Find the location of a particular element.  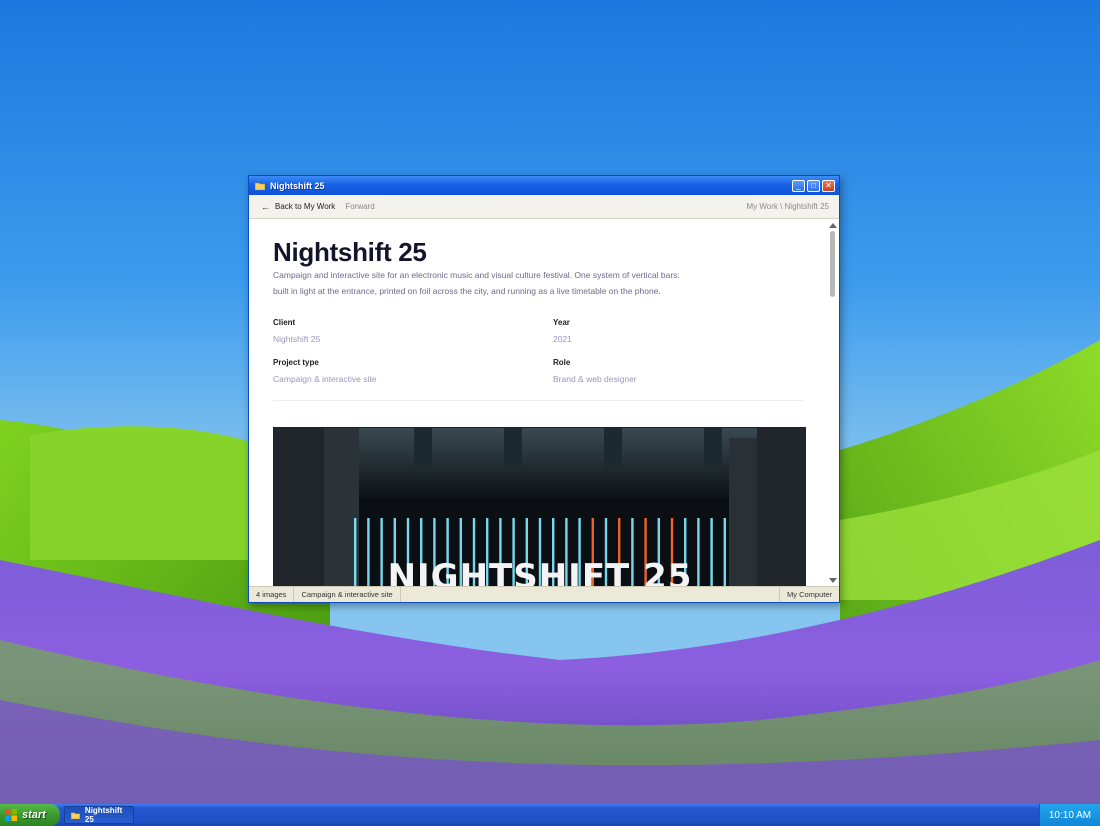

meta-client: Client Nightshift 25 is located at coordinates (296, 331).